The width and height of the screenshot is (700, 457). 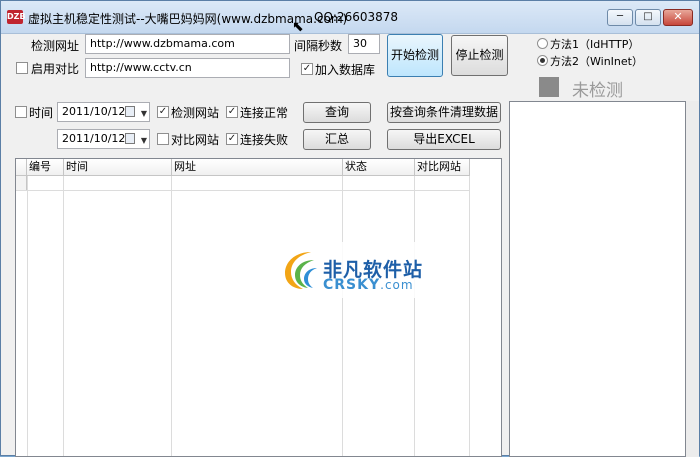 What do you see at coordinates (187, 68) in the screenshot?
I see `compare-url-input: http://www.cctv.cn` at bounding box center [187, 68].